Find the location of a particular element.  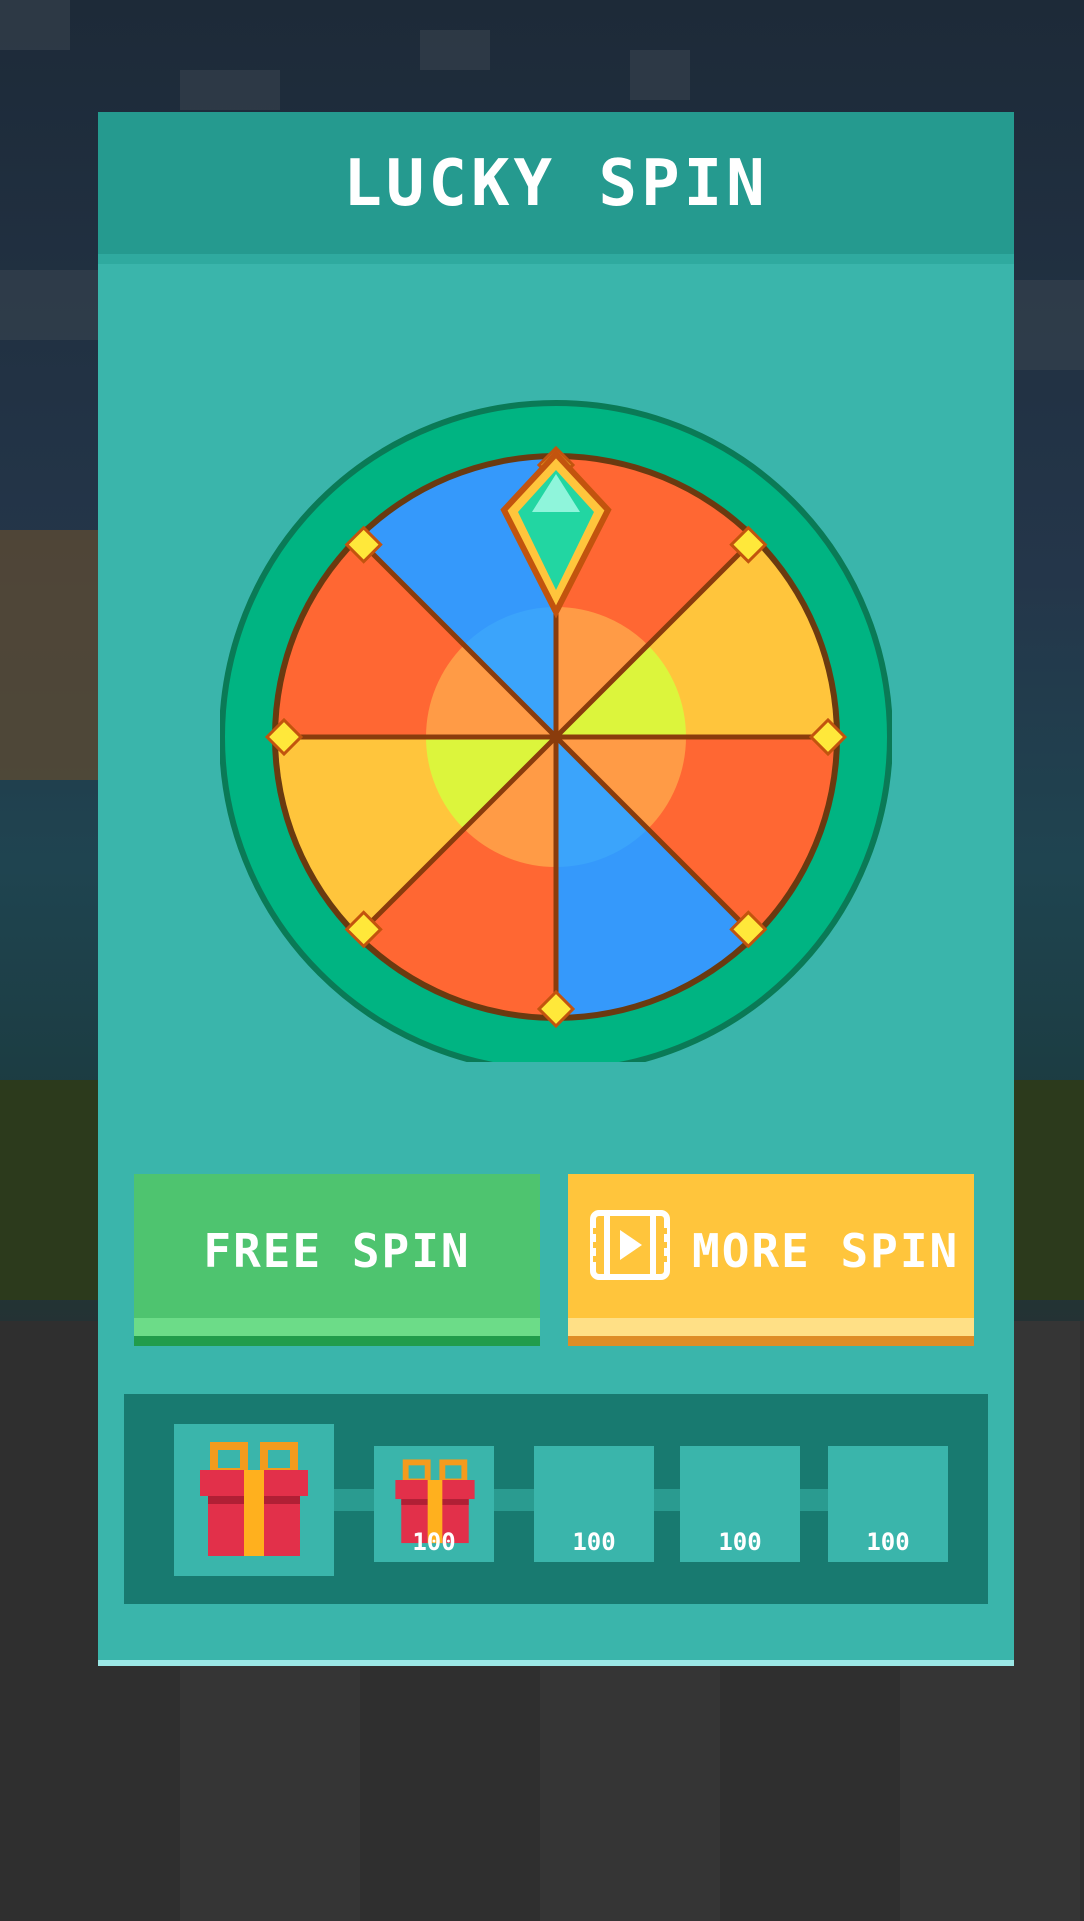

panel-header: LUCKY SPIN is located at coordinates (556, 188).